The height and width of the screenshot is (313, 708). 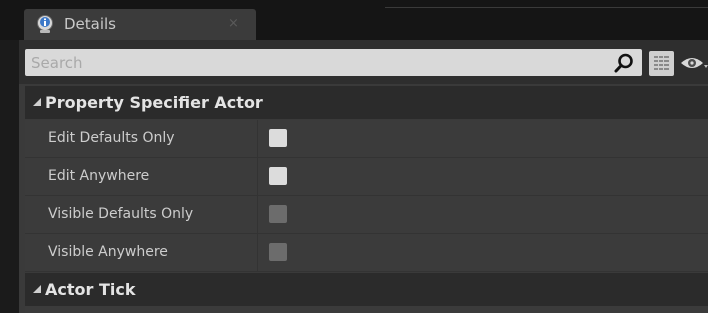 I want to click on row-separator, so click(x=366, y=271).